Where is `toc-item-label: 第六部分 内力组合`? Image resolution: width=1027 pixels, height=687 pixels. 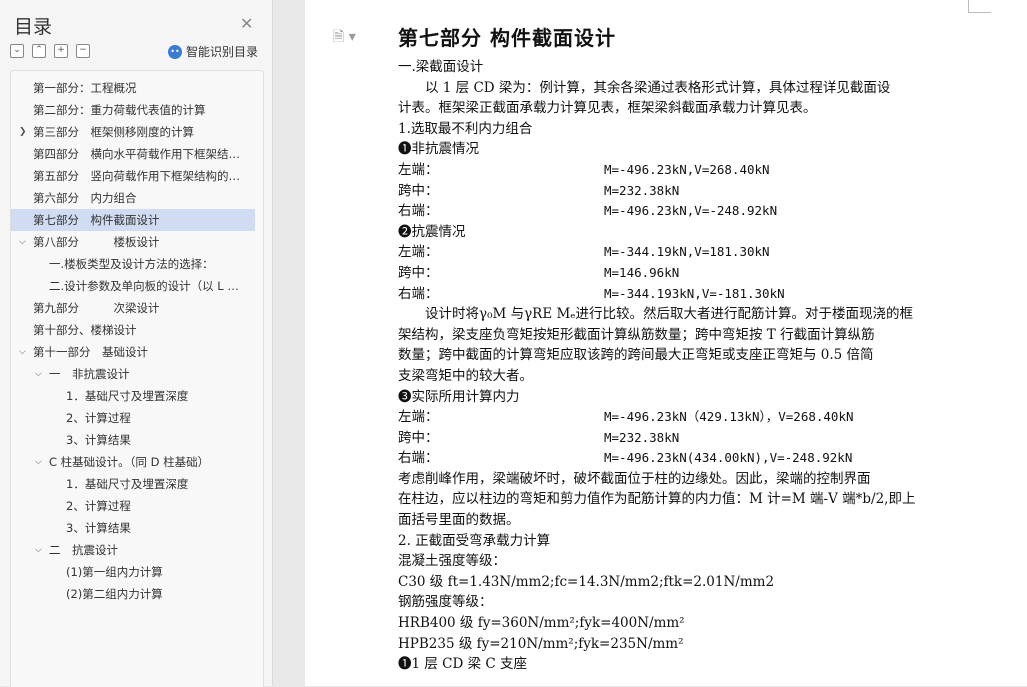 toc-item-label: 第六部分 内力组合 is located at coordinates (85, 198).